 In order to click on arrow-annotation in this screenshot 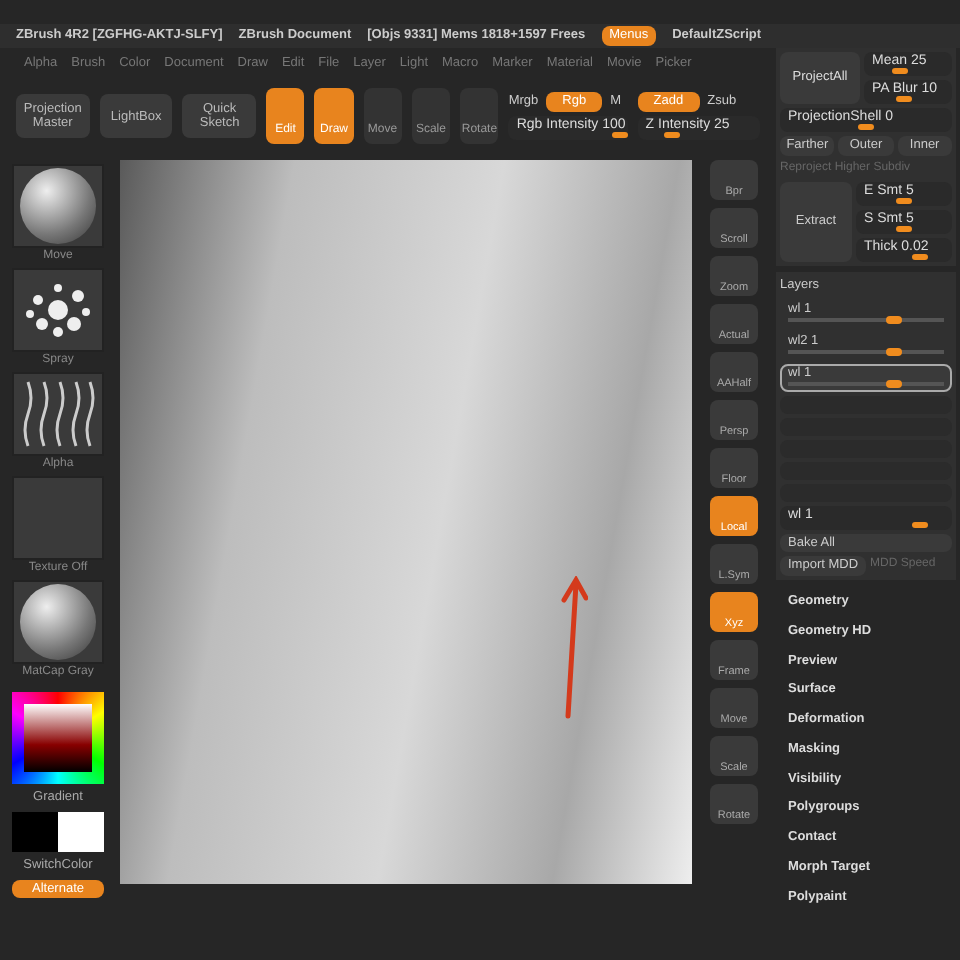, I will do `click(574, 648)`.